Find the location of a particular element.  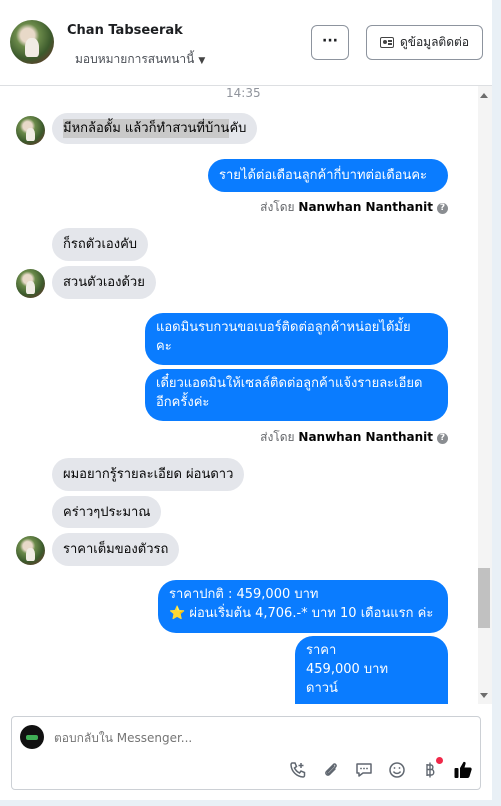

paperclip-icon is located at coordinates (331, 770).